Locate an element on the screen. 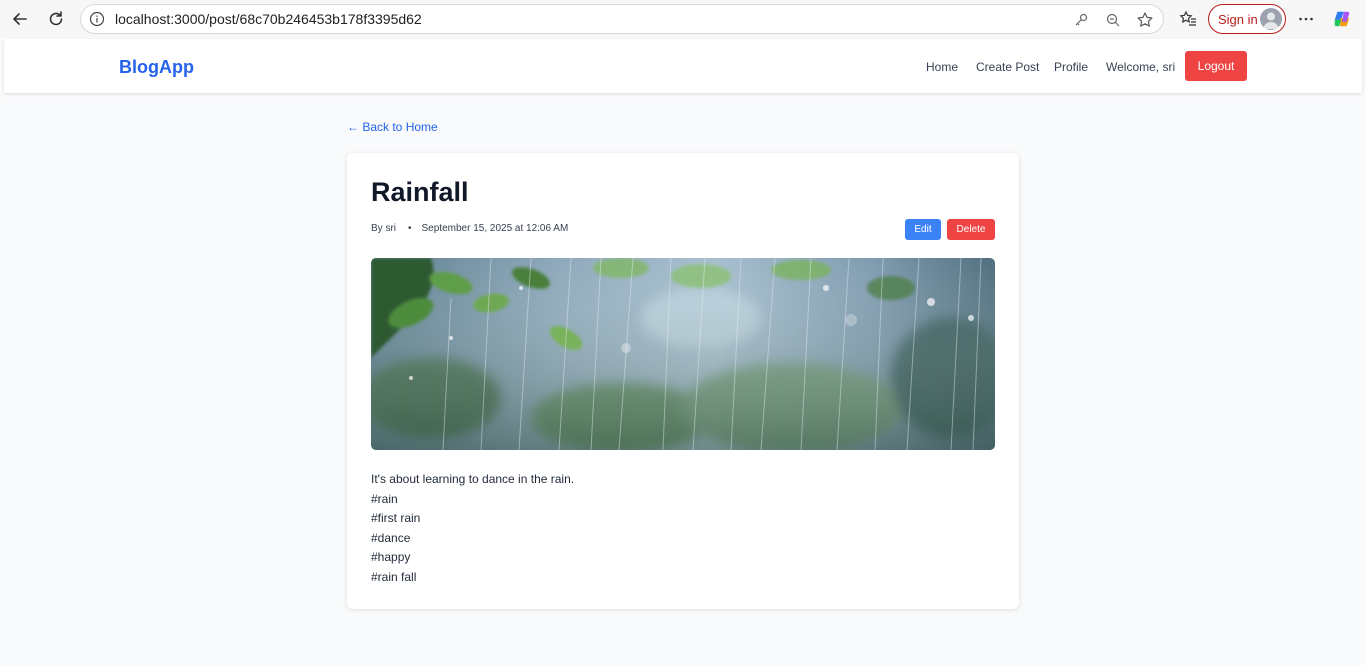 The height and width of the screenshot is (665, 1366). back-arrow-icon is located at coordinates (20, 19).